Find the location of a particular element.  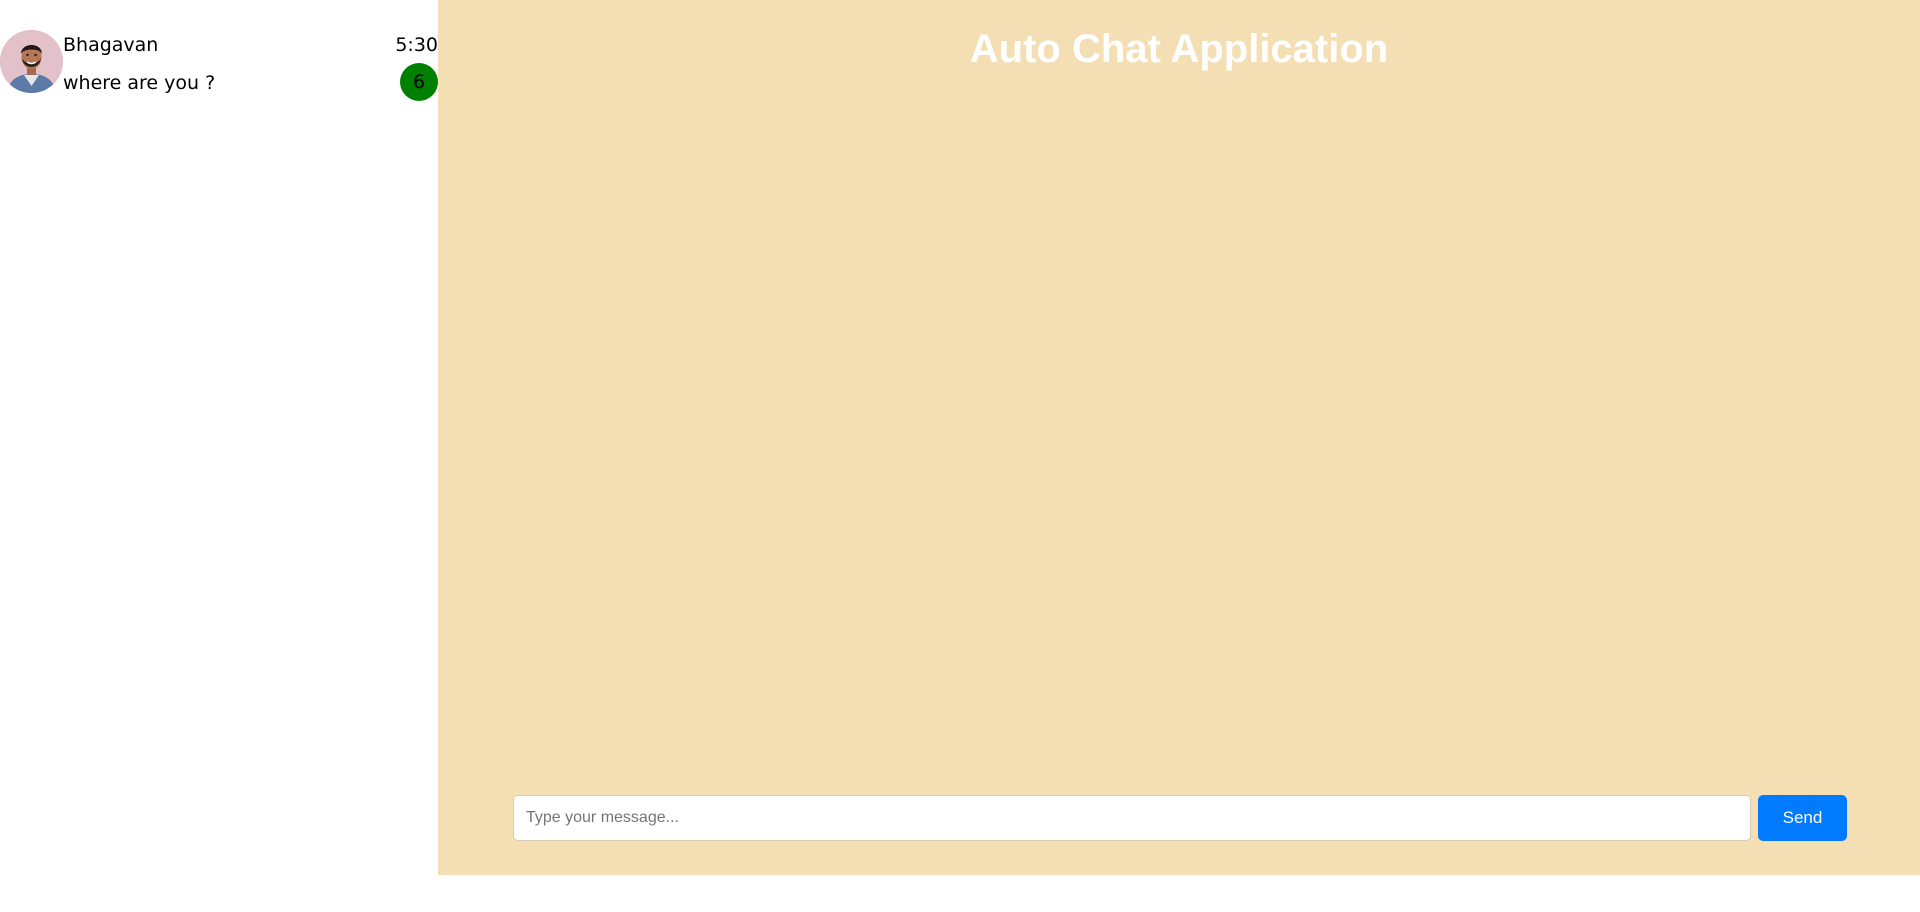

chat-timestamp: 5:30 is located at coordinates (416, 45).